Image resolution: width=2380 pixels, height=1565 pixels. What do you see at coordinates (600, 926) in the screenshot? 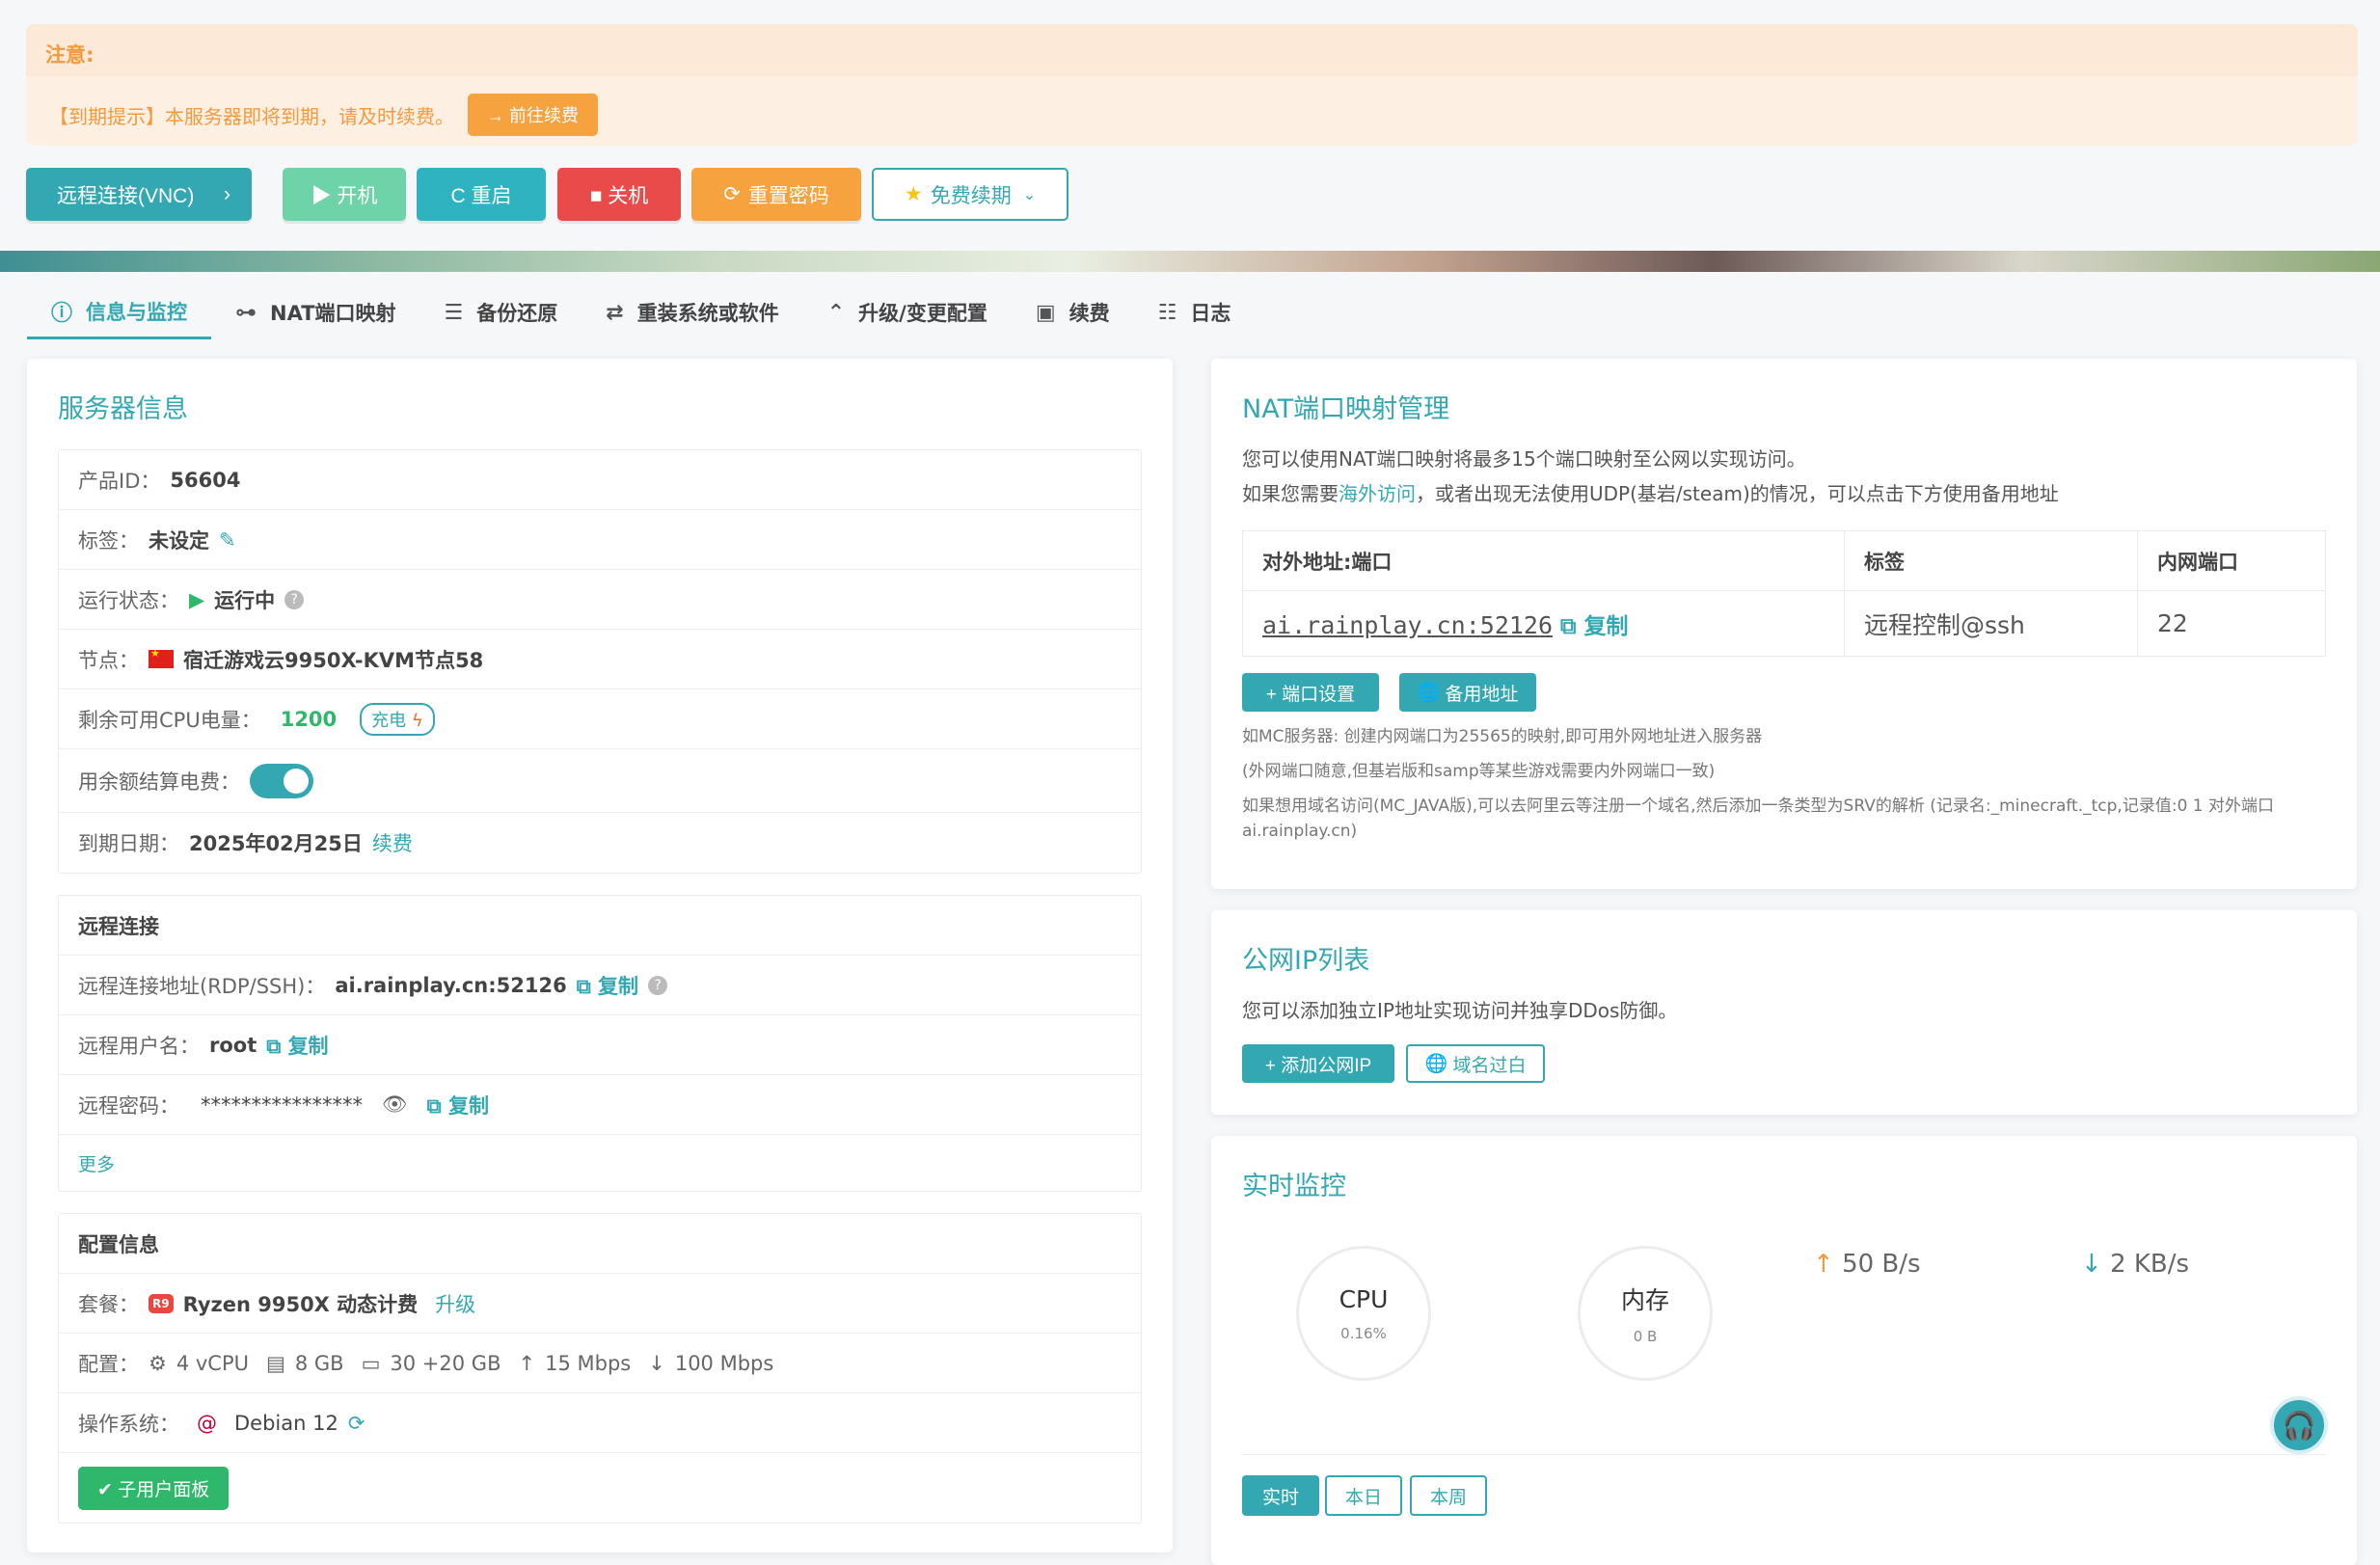
I see `remote-heading-row: 远程连接` at bounding box center [600, 926].